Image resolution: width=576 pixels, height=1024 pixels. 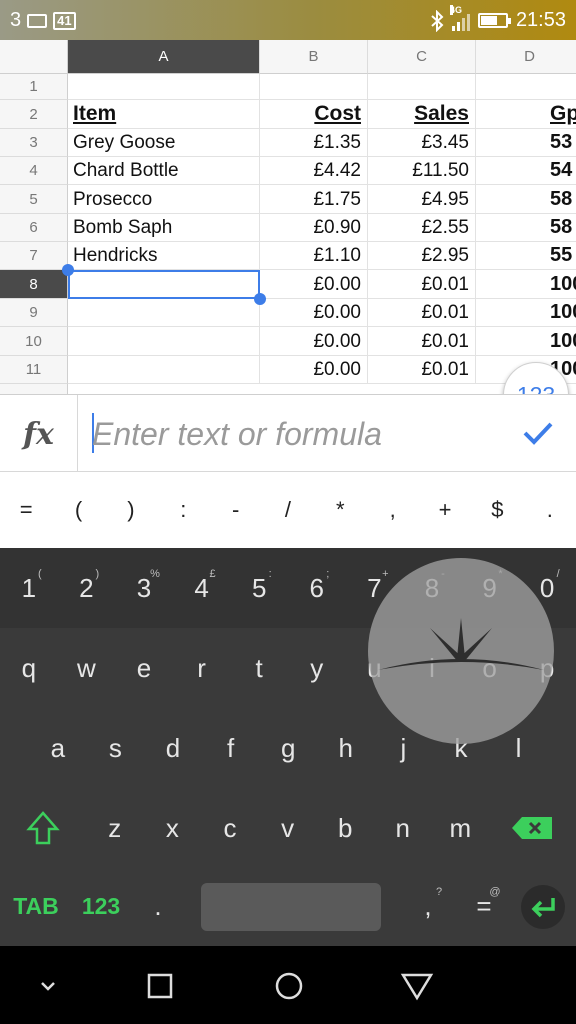 What do you see at coordinates (259, 588) in the screenshot?
I see `key-5: 5:` at bounding box center [259, 588].